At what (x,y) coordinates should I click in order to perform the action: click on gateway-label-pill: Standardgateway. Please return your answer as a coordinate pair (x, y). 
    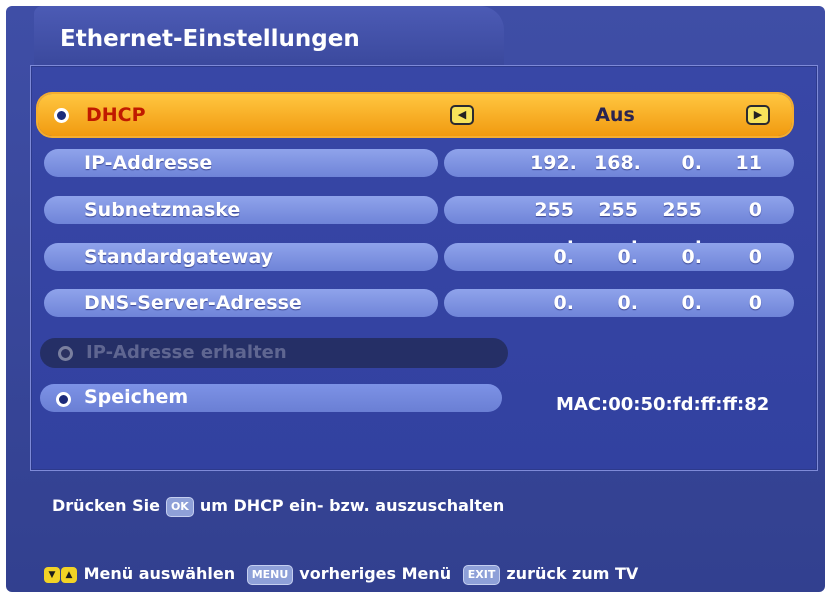
    Looking at the image, I should click on (241, 257).